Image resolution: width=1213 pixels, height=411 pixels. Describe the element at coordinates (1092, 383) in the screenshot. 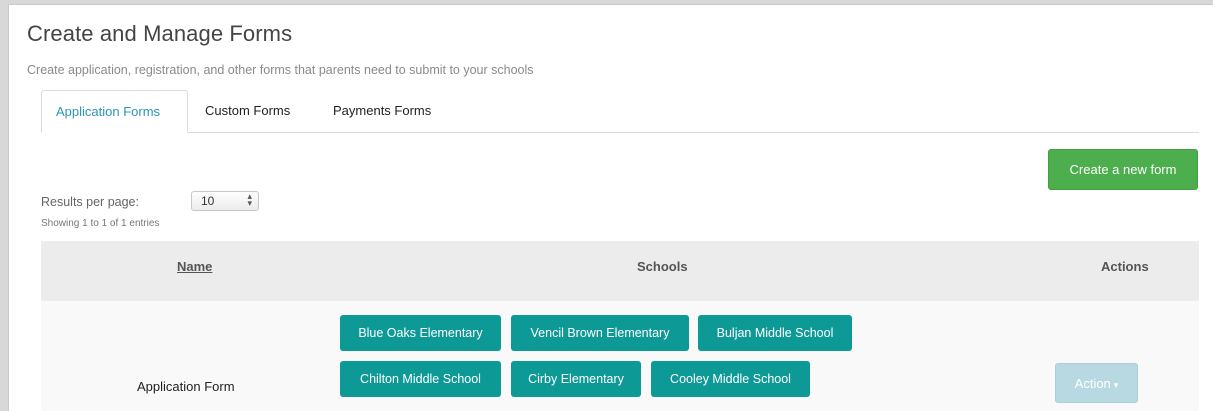

I see `action-button-label: Action` at that location.